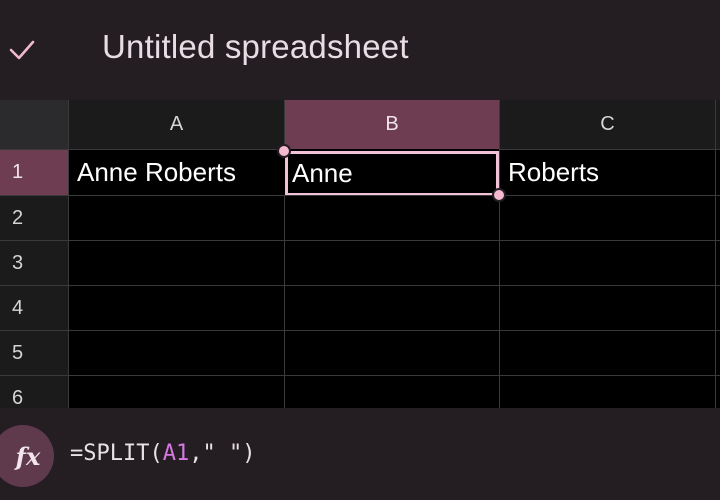 The width and height of the screenshot is (720, 500). What do you see at coordinates (607, 124) in the screenshot?
I see `column-header-c: C` at bounding box center [607, 124].